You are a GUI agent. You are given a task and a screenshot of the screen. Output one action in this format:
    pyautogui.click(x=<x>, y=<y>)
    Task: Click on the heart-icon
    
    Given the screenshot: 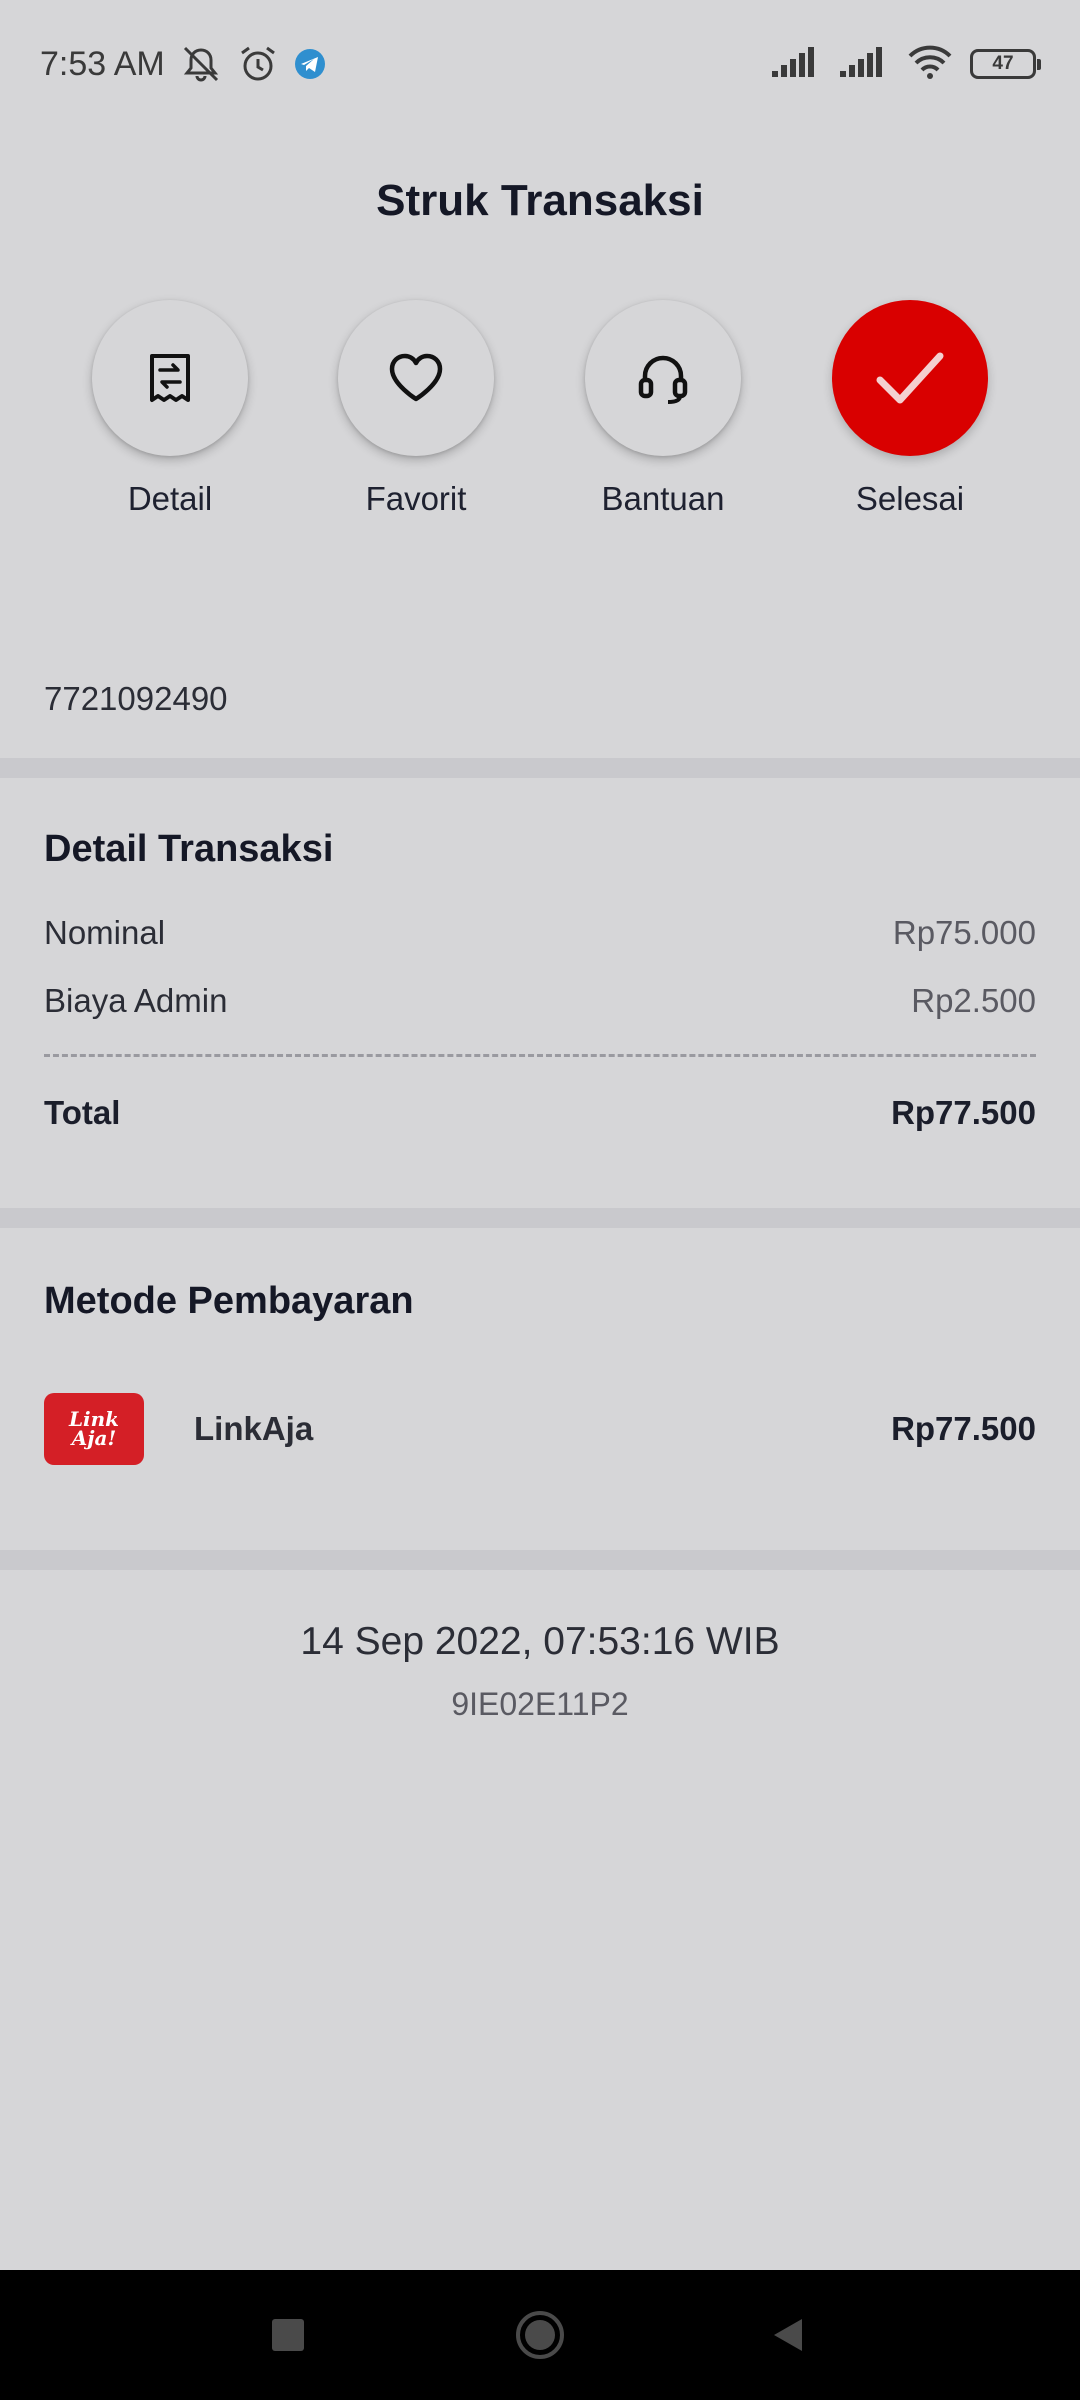 What is the action you would take?
    pyautogui.click(x=416, y=377)
    